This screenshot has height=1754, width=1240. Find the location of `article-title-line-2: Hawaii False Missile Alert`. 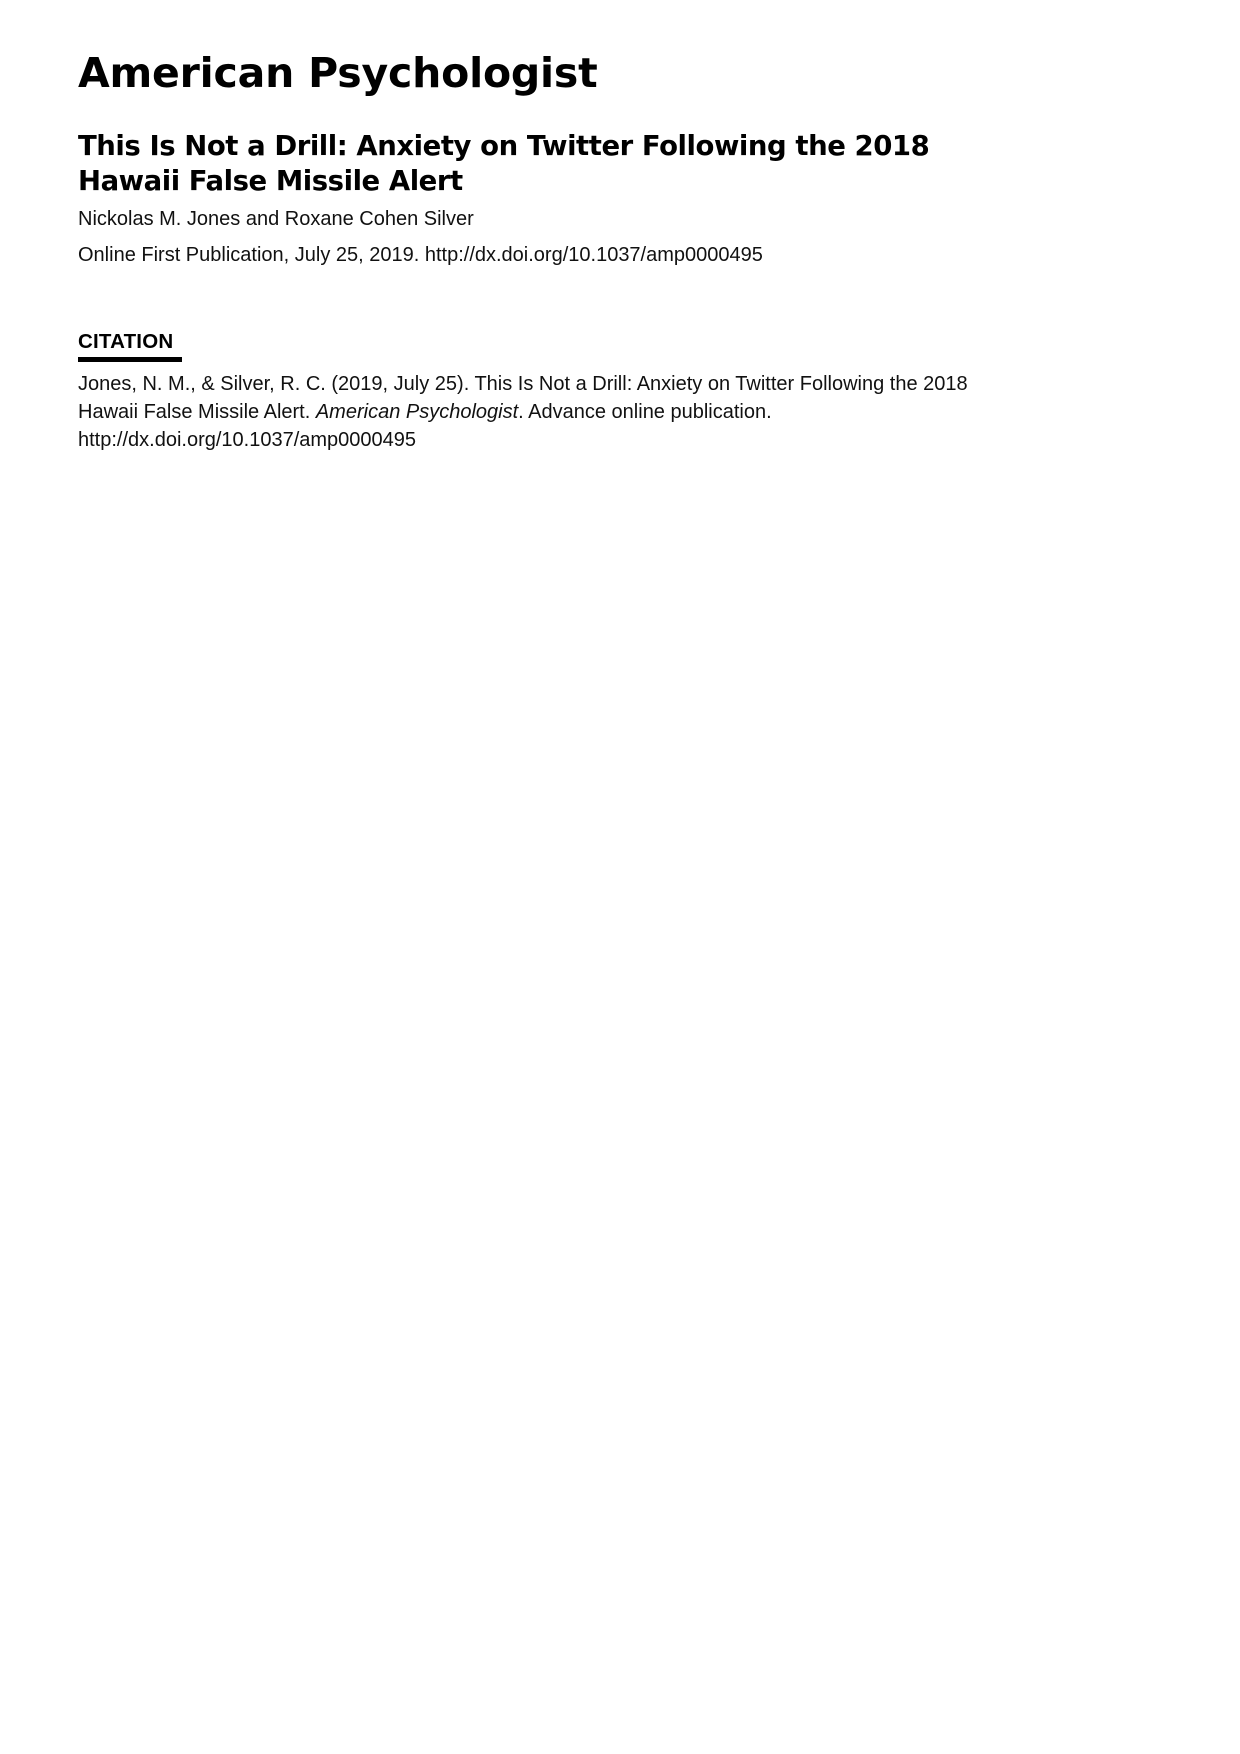

article-title-line-2: Hawaii False Missile Alert is located at coordinates (270, 180).